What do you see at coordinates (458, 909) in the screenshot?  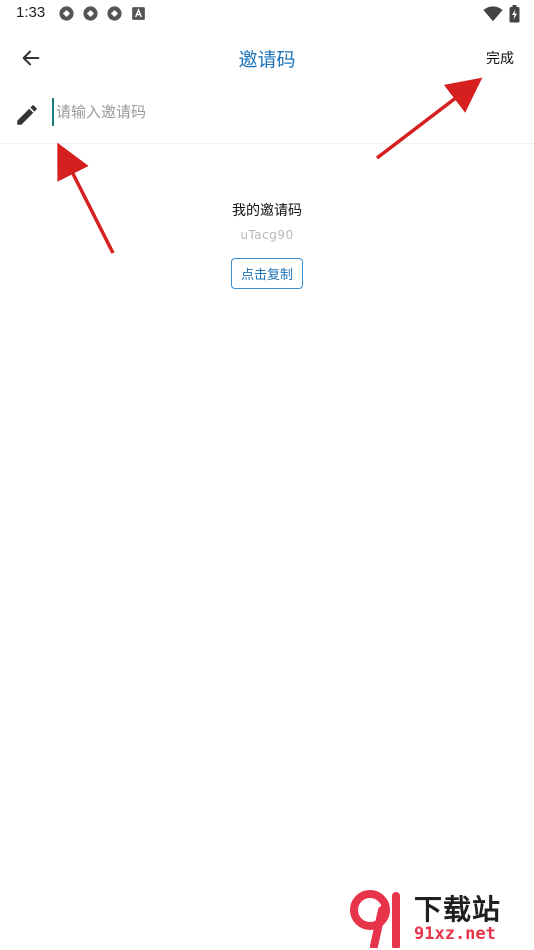 I see `watermark-main-text: 下载站` at bounding box center [458, 909].